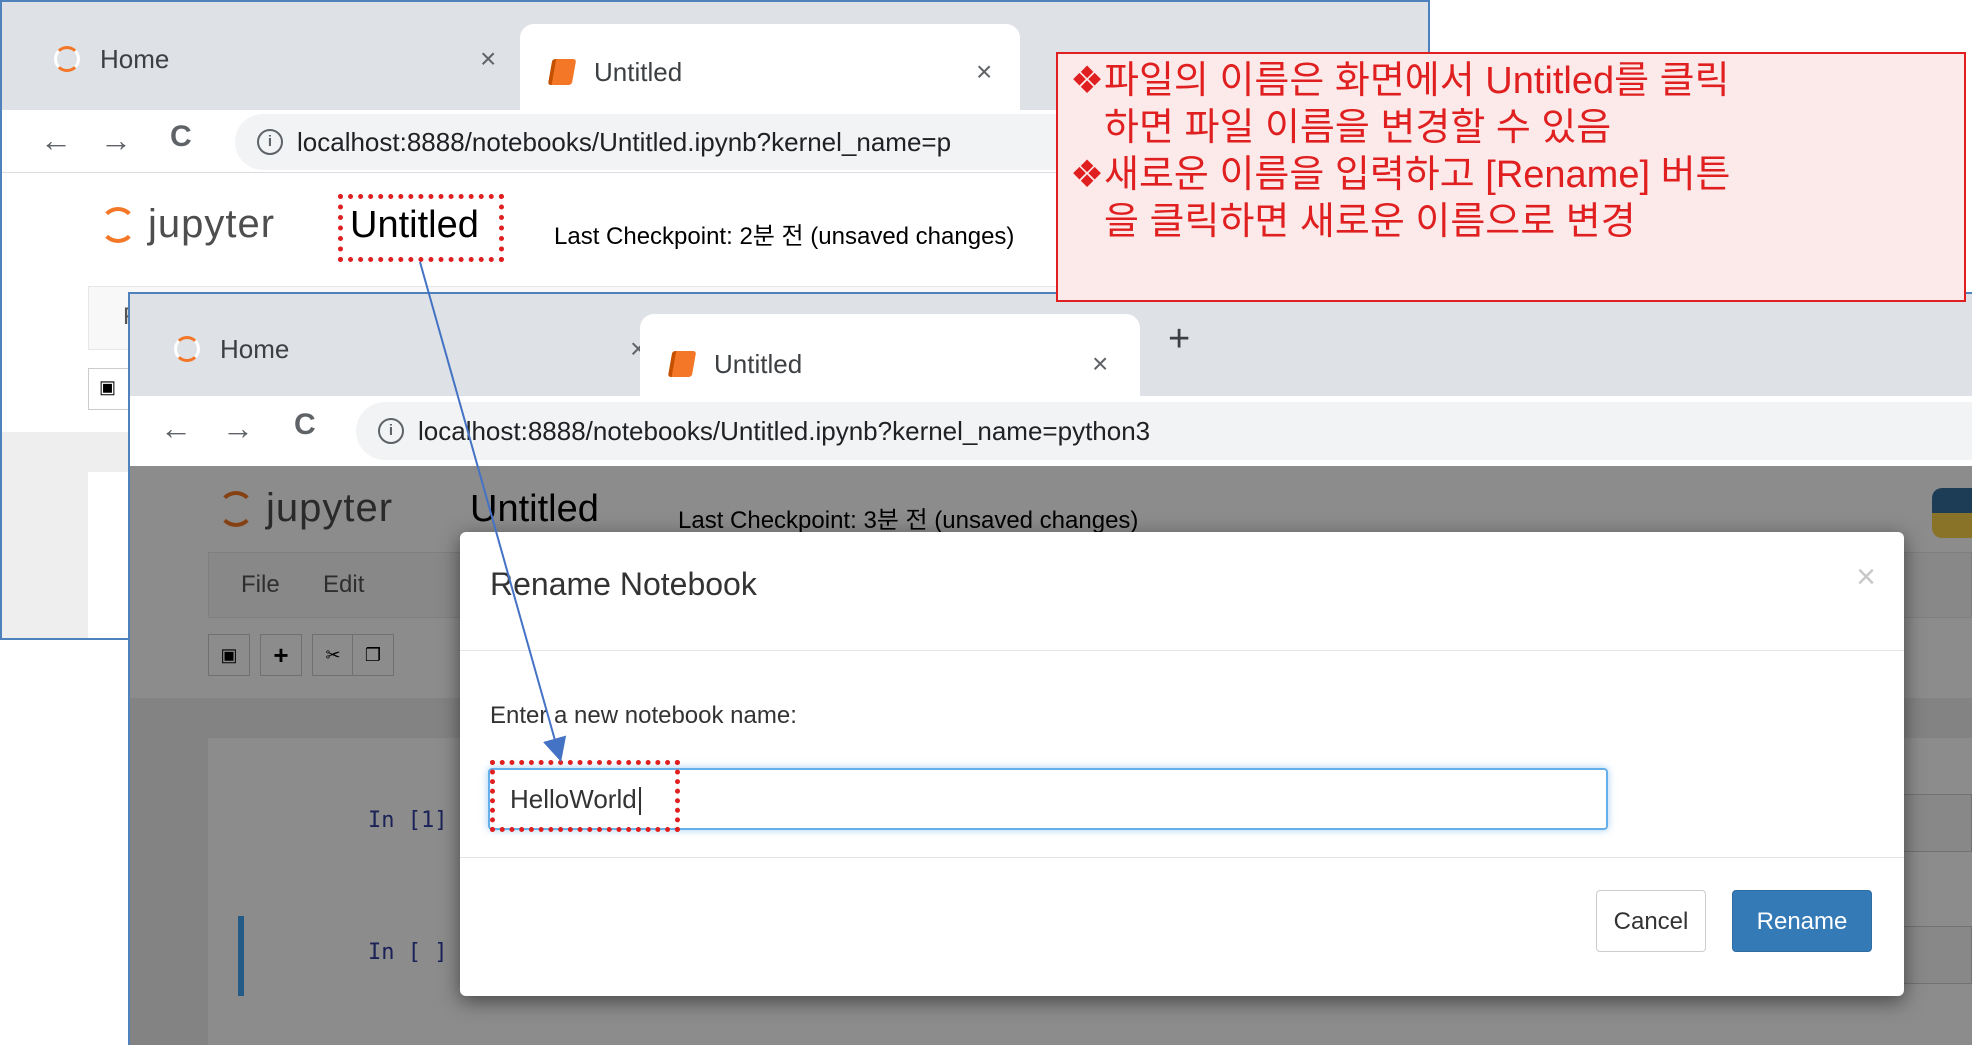  I want to click on new-tab-button: +, so click(1179, 339).